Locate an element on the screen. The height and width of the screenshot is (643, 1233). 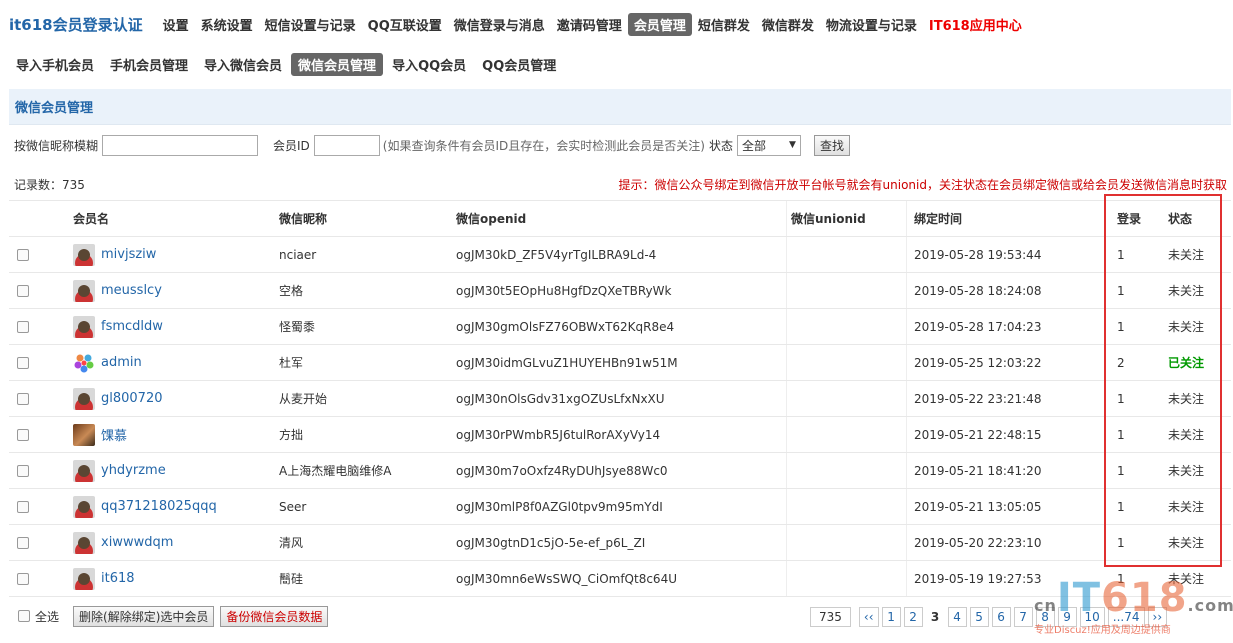
wechat-nick: 杜军 is located at coordinates (291, 363).